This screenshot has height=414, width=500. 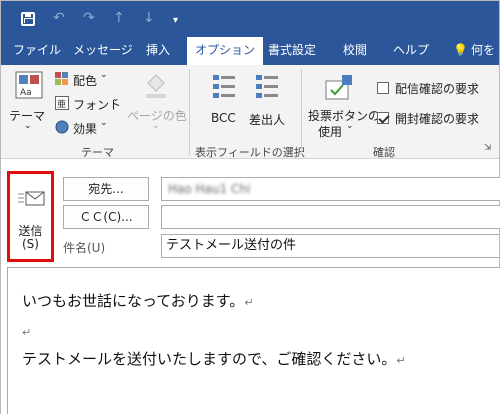 I want to click on read-receipt-checkbox, so click(x=383, y=118).